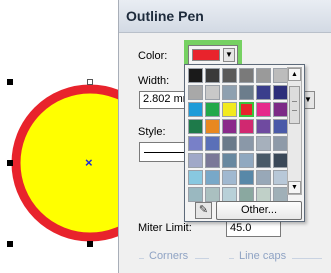 This screenshot has width=331, height=273. What do you see at coordinates (164, 100) in the screenshot?
I see `width-field: 2.802 mm` at bounding box center [164, 100].